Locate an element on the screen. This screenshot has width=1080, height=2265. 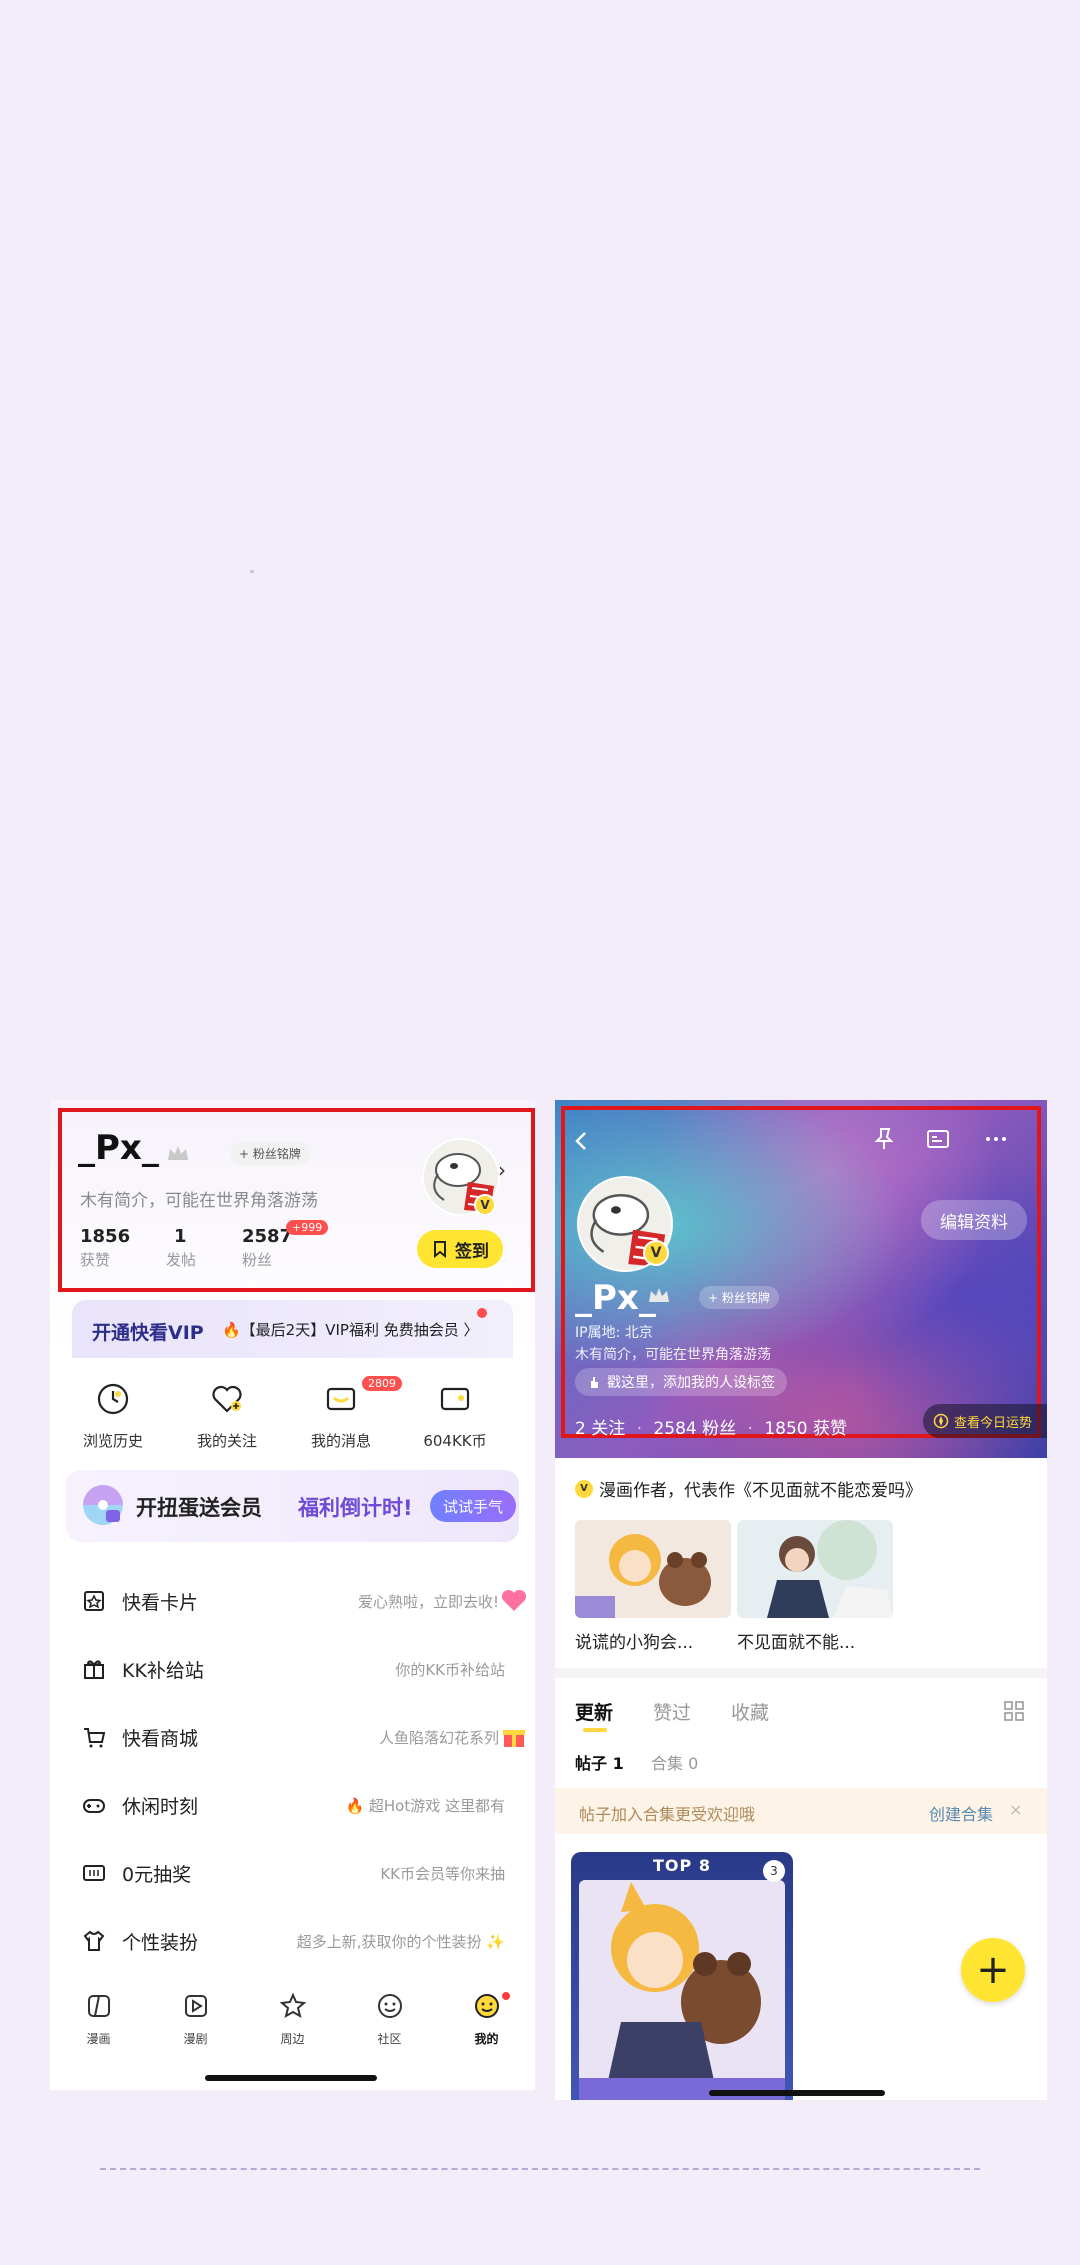
tab-label: 周边 is located at coordinates (292, 2039).